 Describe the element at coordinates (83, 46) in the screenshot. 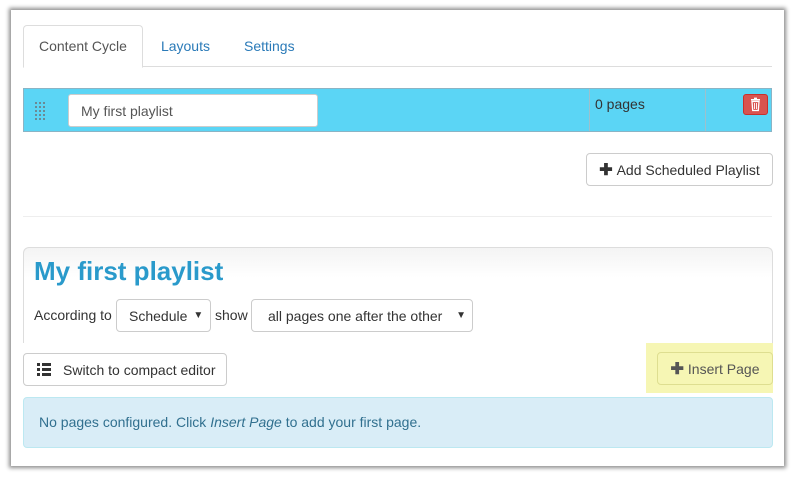

I see `tab-content-cycle: Content Cycle` at that location.